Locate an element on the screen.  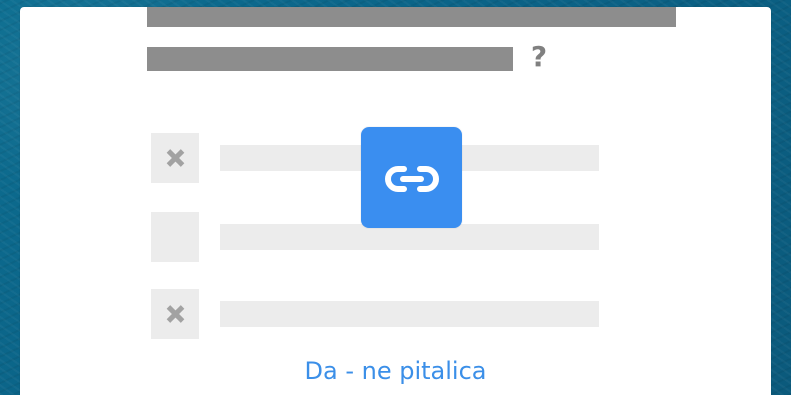
footer-link: Da - ne pitalica is located at coordinates (395, 371).